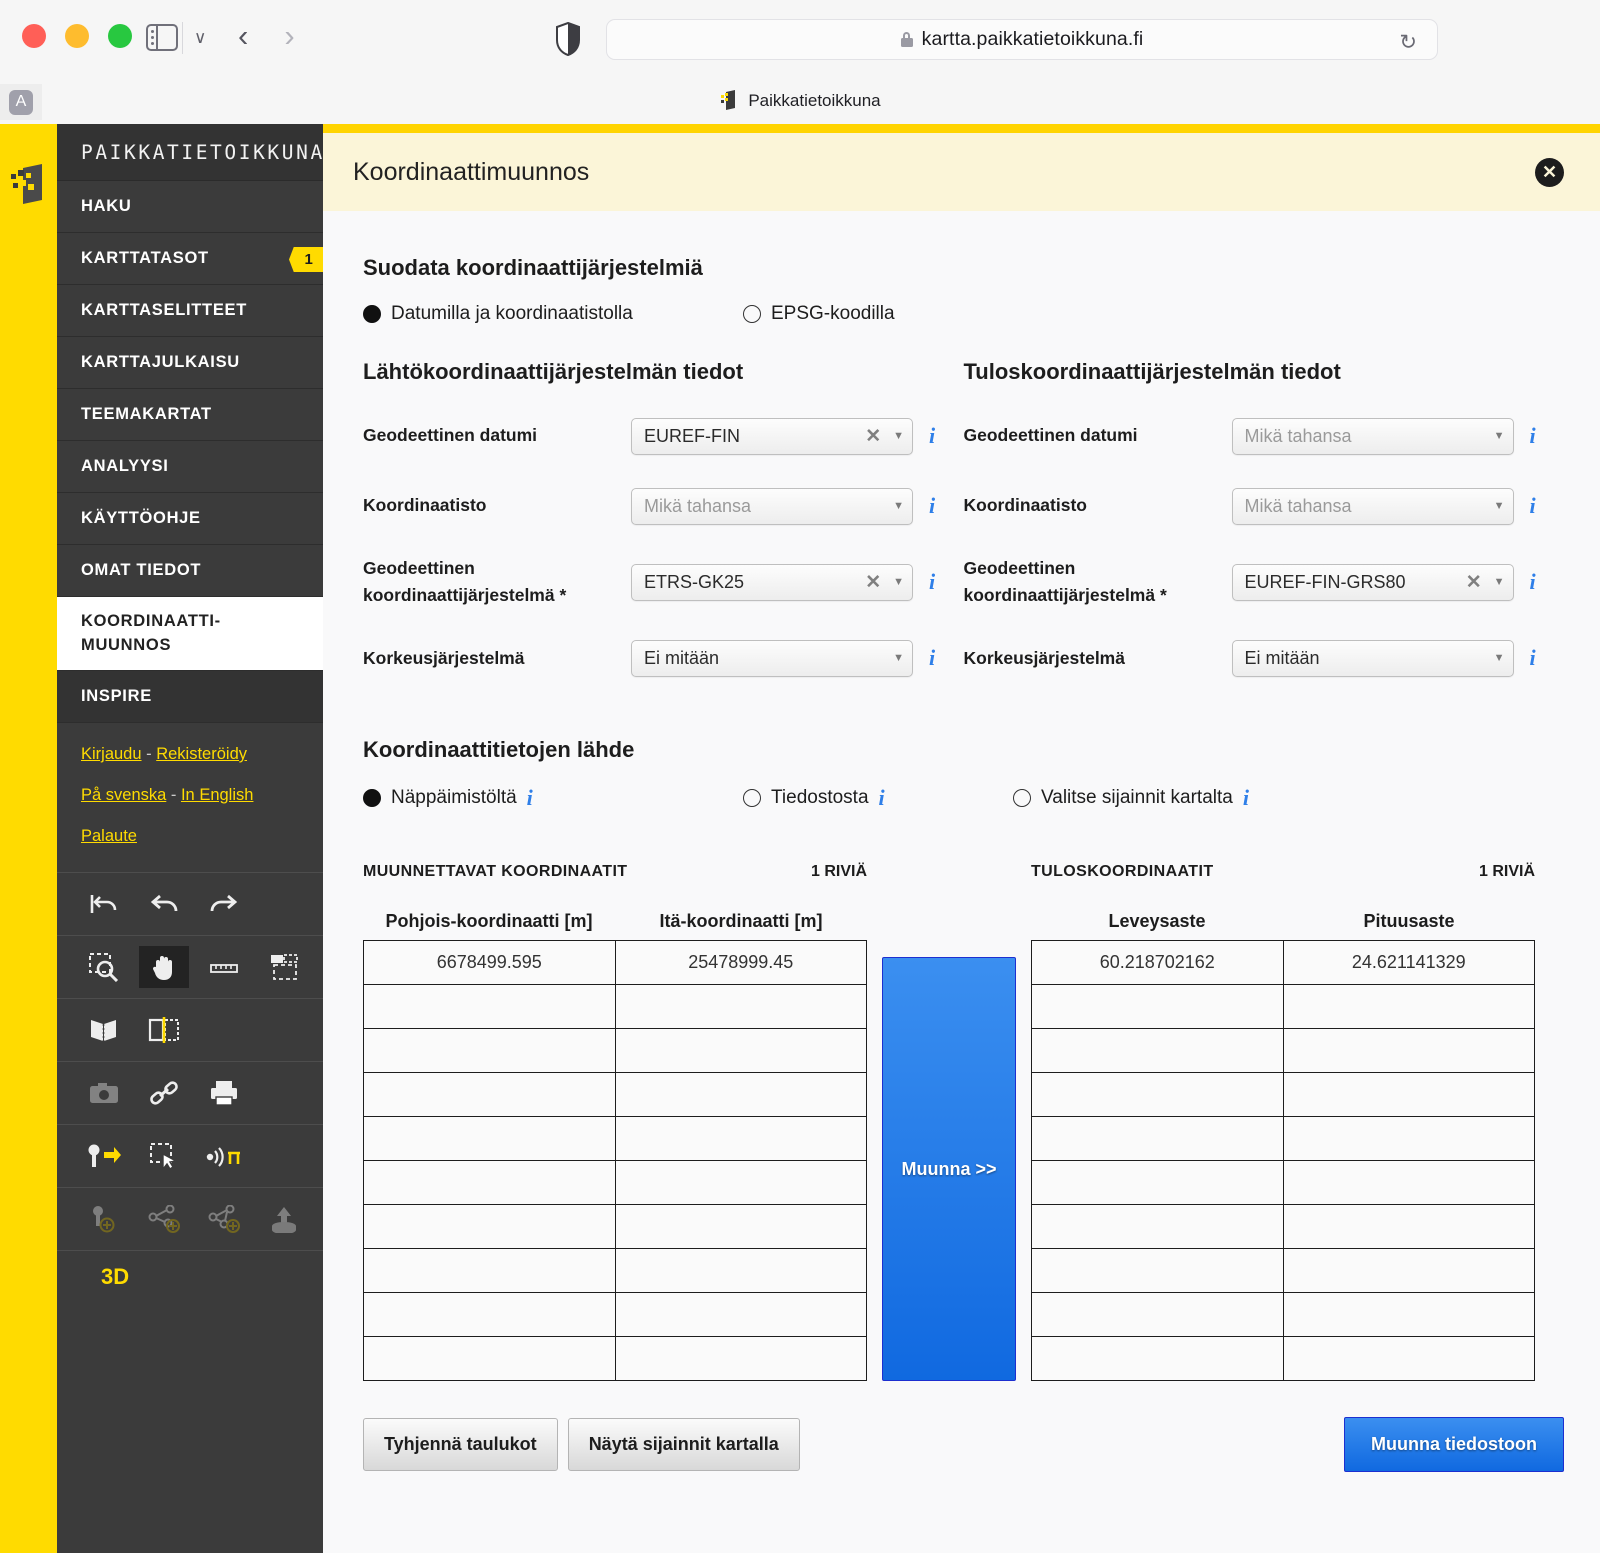  Describe the element at coordinates (772, 658) in the screenshot. I see `source-height-system-select: Ei mitään ▼` at that location.